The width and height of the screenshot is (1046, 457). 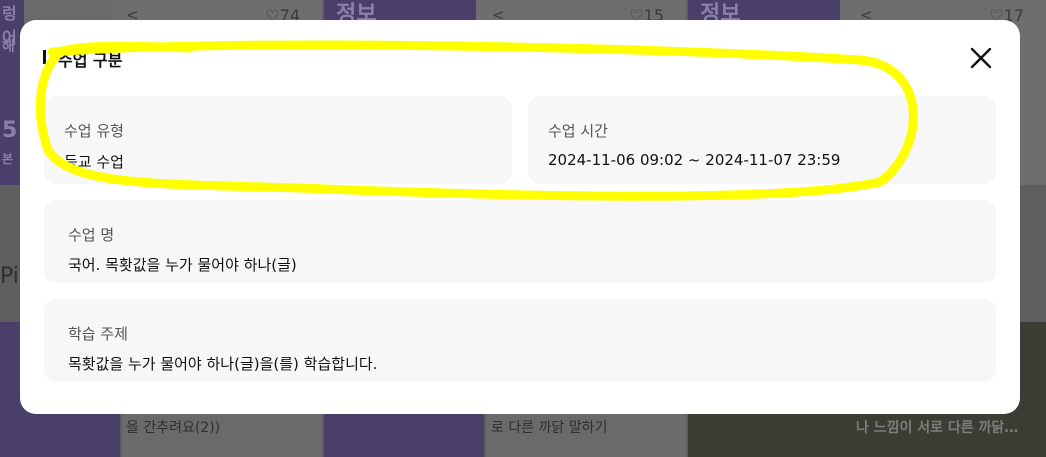 What do you see at coordinates (98, 334) in the screenshot?
I see `topic-label: 학습 주제` at bounding box center [98, 334].